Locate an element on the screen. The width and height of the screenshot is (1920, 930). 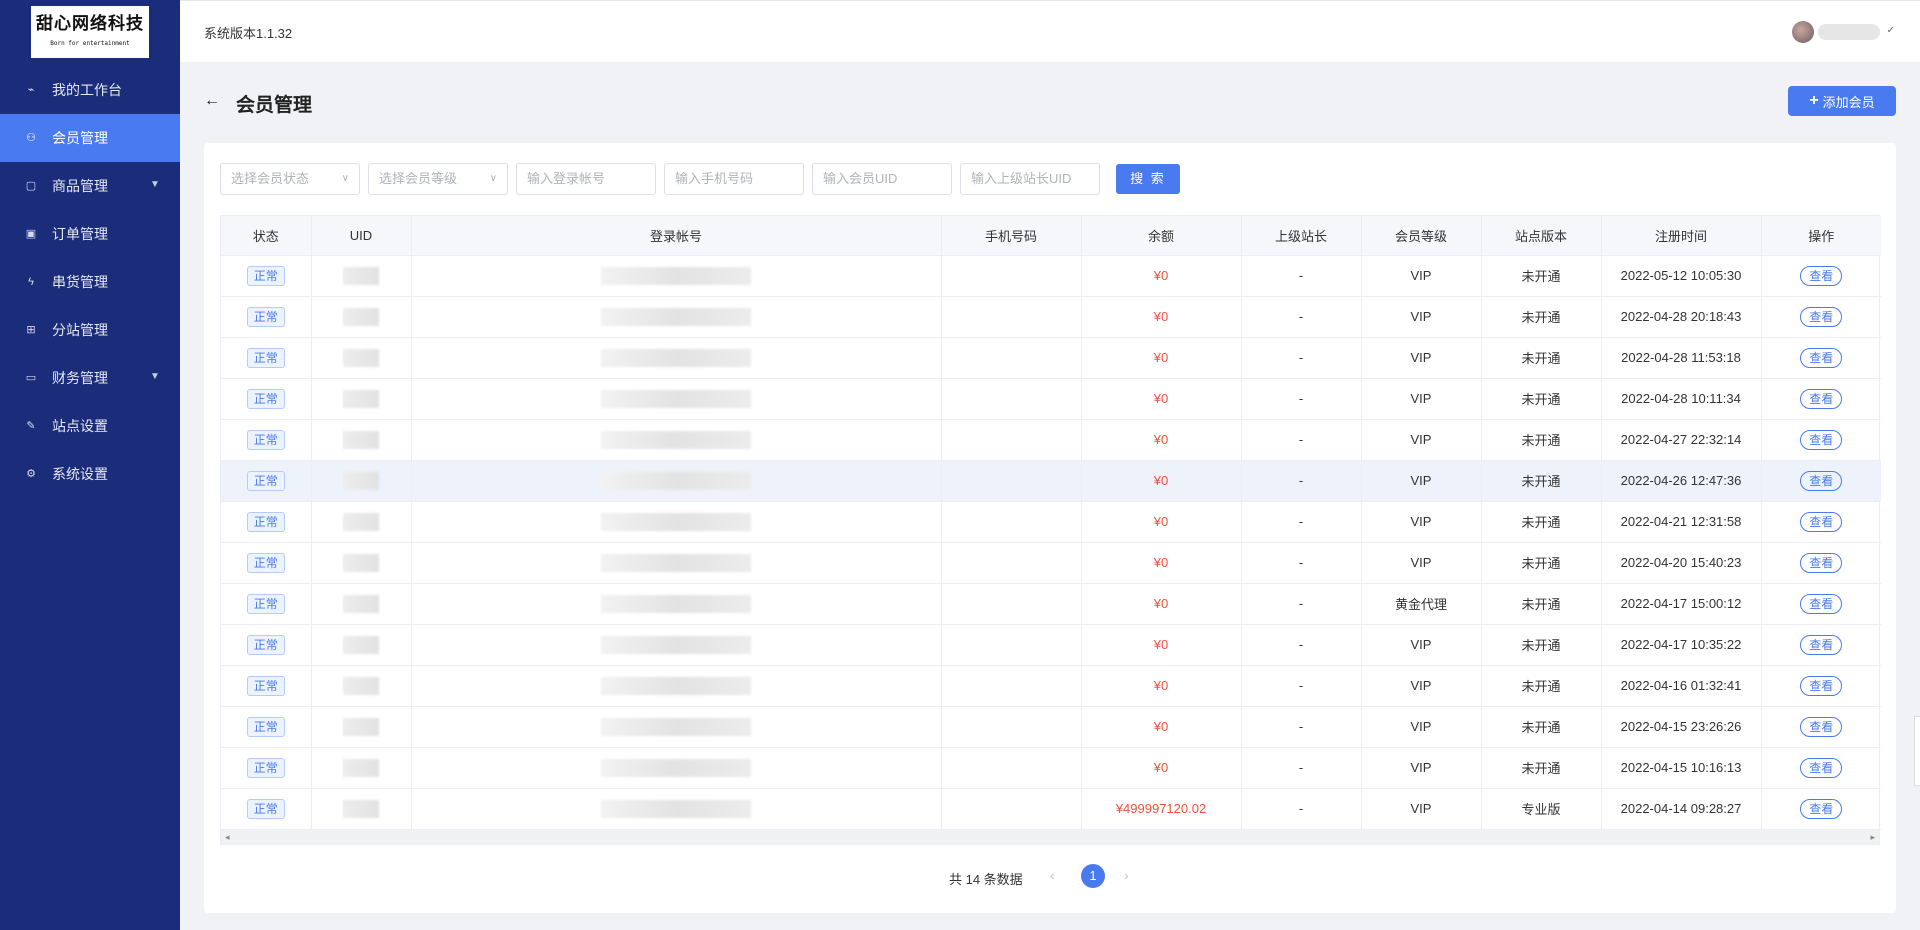
parent-uid-input: 输入上级站长UID is located at coordinates (1030, 179).